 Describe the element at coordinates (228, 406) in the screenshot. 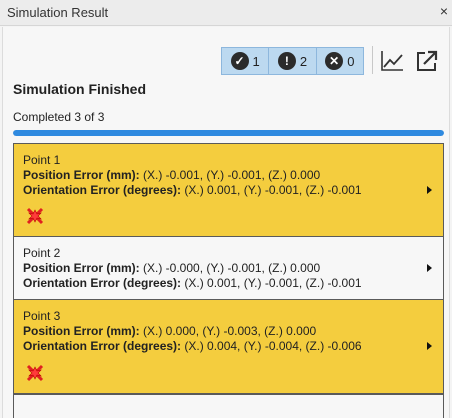

I see `list-item-empty` at that location.